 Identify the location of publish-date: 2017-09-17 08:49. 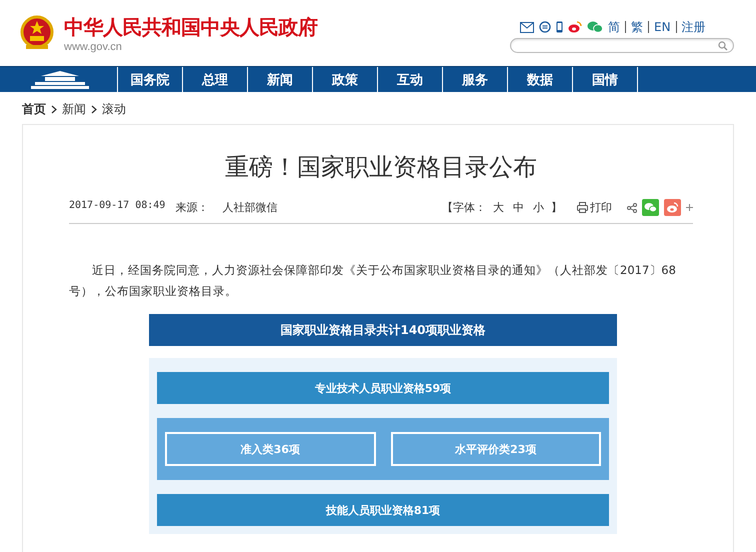
(117, 206).